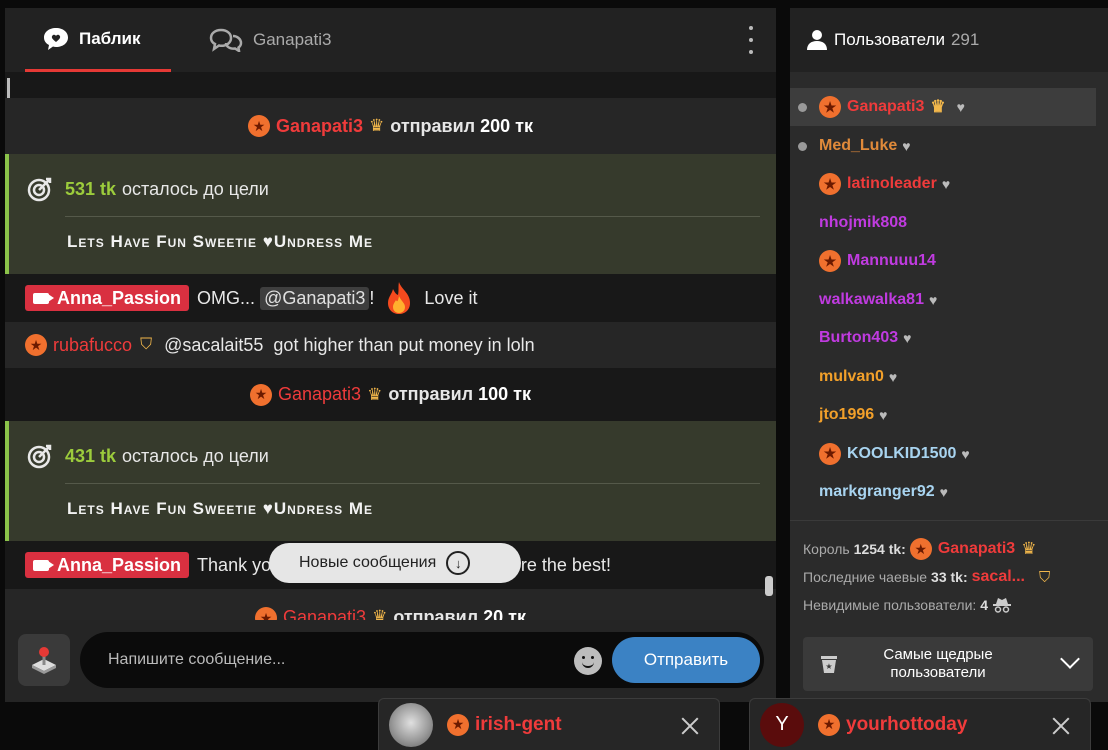 This screenshot has width=1108, height=750. I want to click on user-list-item: walkawalka81 ♥, so click(943, 300).